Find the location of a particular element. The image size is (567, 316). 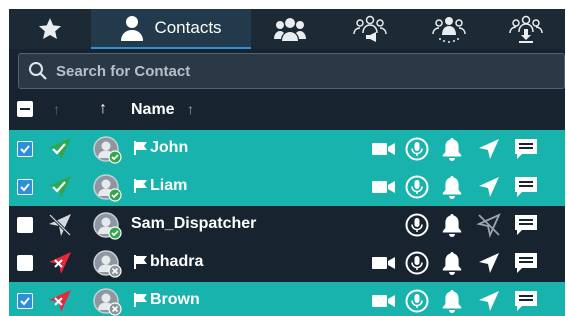

tab-group-broadcast is located at coordinates (370, 29).